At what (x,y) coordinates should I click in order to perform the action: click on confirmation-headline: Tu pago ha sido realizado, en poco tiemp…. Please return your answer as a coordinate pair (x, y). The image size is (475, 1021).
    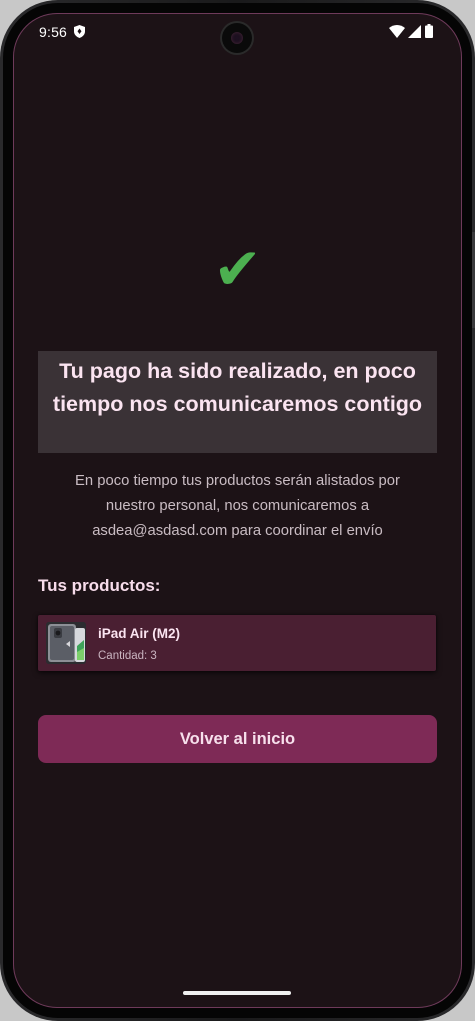
    Looking at the image, I should click on (237, 387).